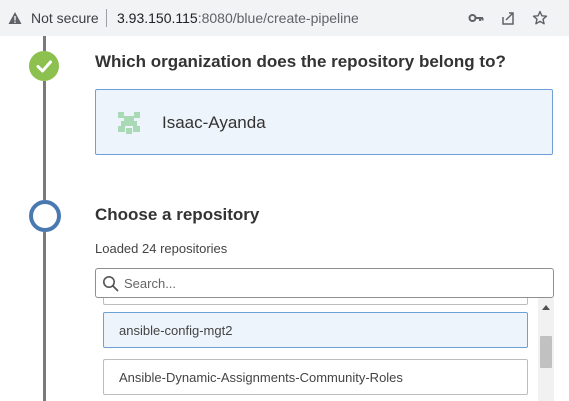 The width and height of the screenshot is (569, 401). I want to click on key-icon, so click(476, 18).